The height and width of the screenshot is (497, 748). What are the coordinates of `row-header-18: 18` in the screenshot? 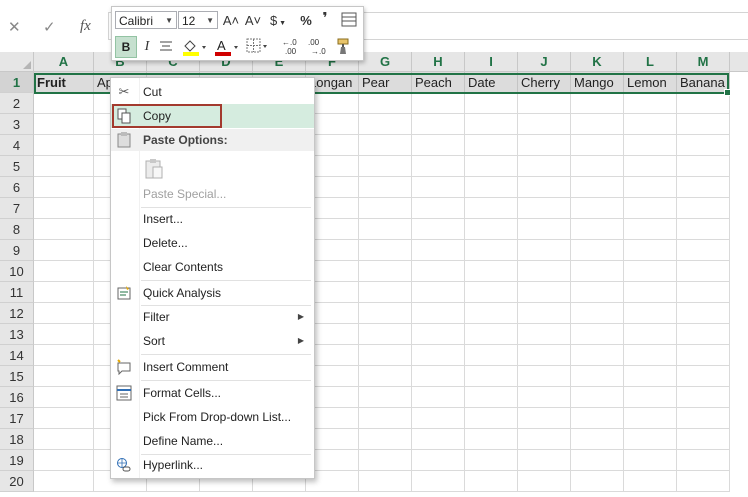 It's located at (17, 439).